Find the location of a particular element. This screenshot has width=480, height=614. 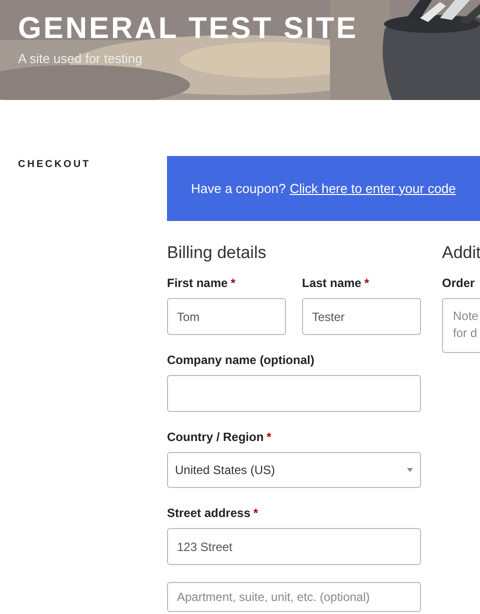

order-notes-field: Note for d is located at coordinates (461, 325).